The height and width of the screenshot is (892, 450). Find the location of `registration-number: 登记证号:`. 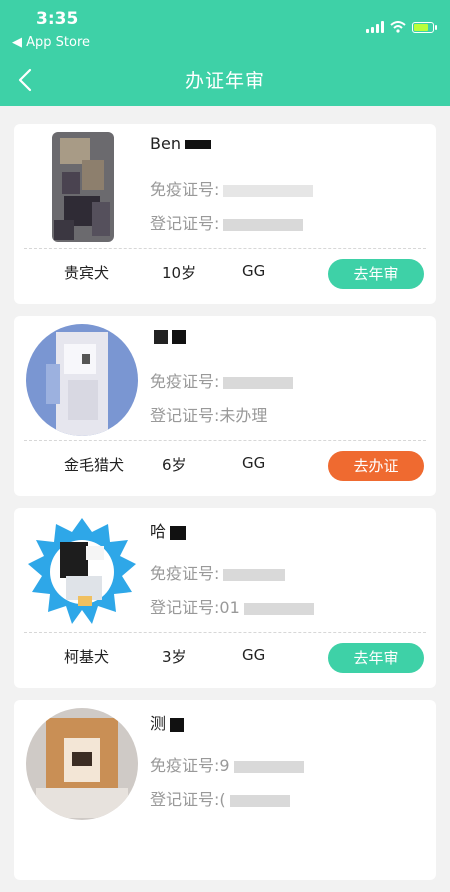

registration-number: 登记证号: is located at coordinates (227, 222).